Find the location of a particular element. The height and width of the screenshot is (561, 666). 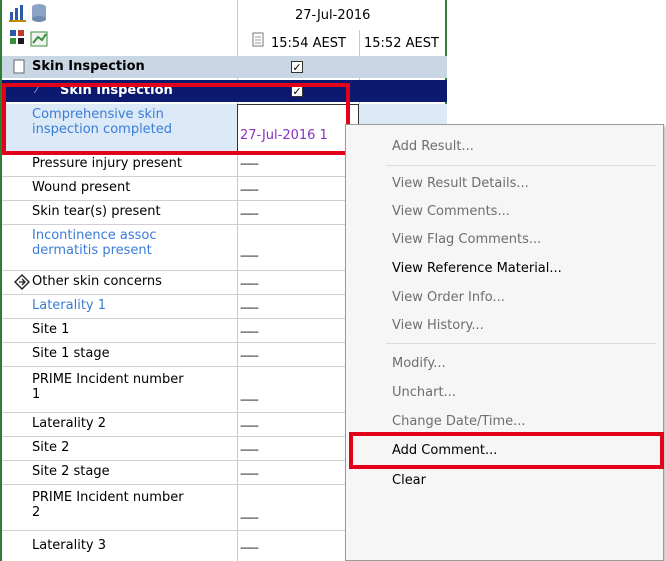

tools-icon is located at coordinates (18, 37).